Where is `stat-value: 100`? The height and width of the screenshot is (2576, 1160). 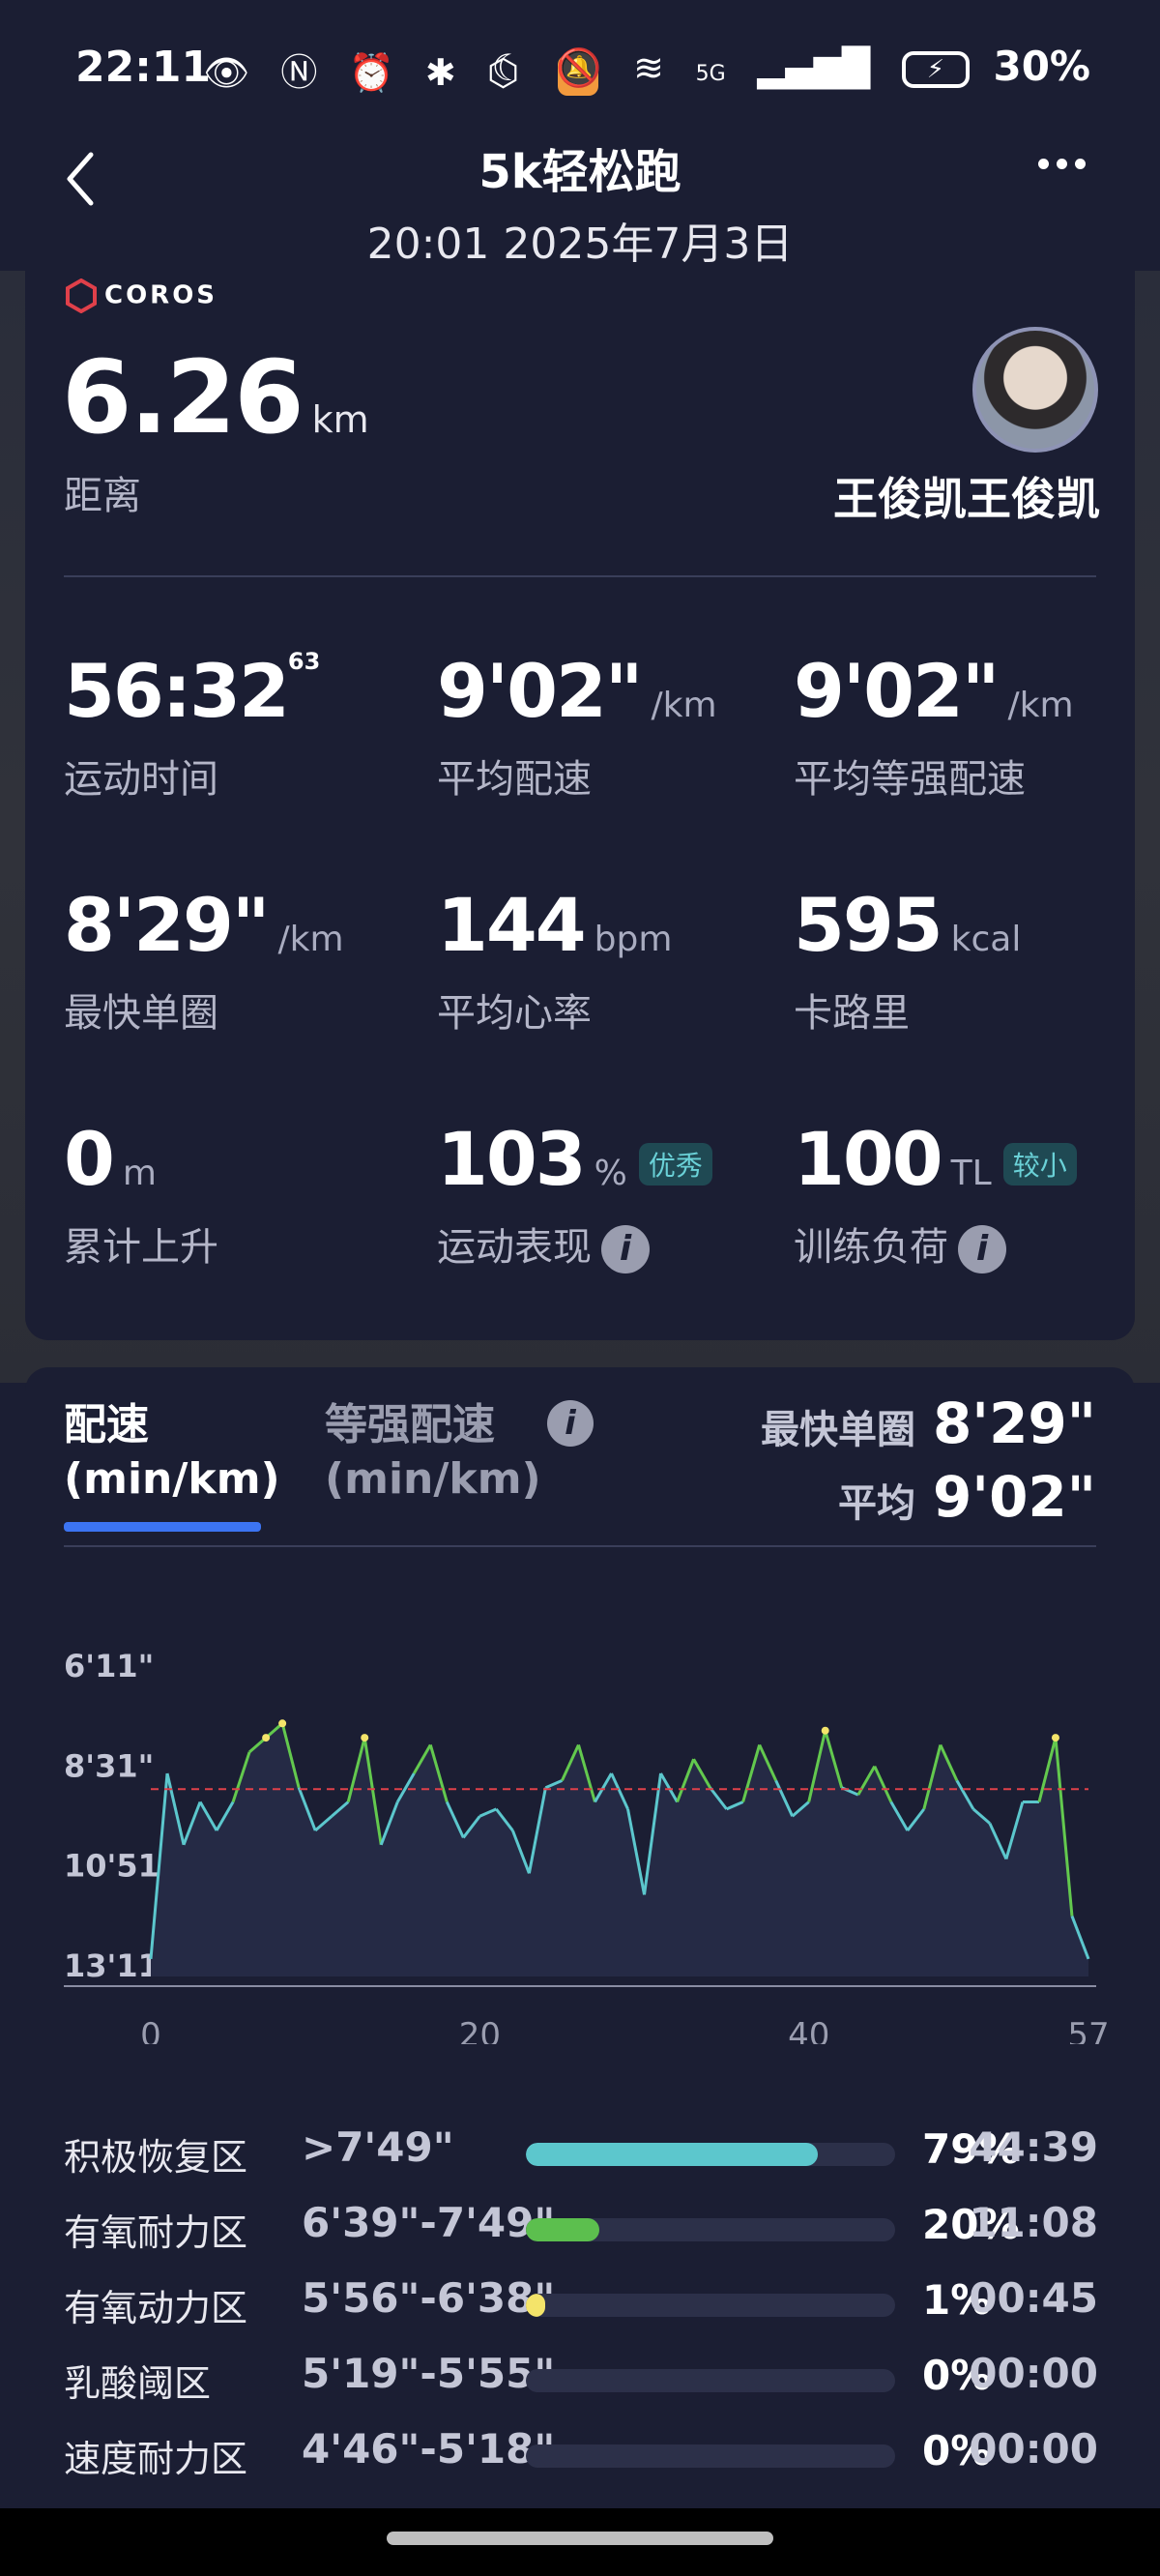
stat-value: 100 is located at coordinates (869, 1159).